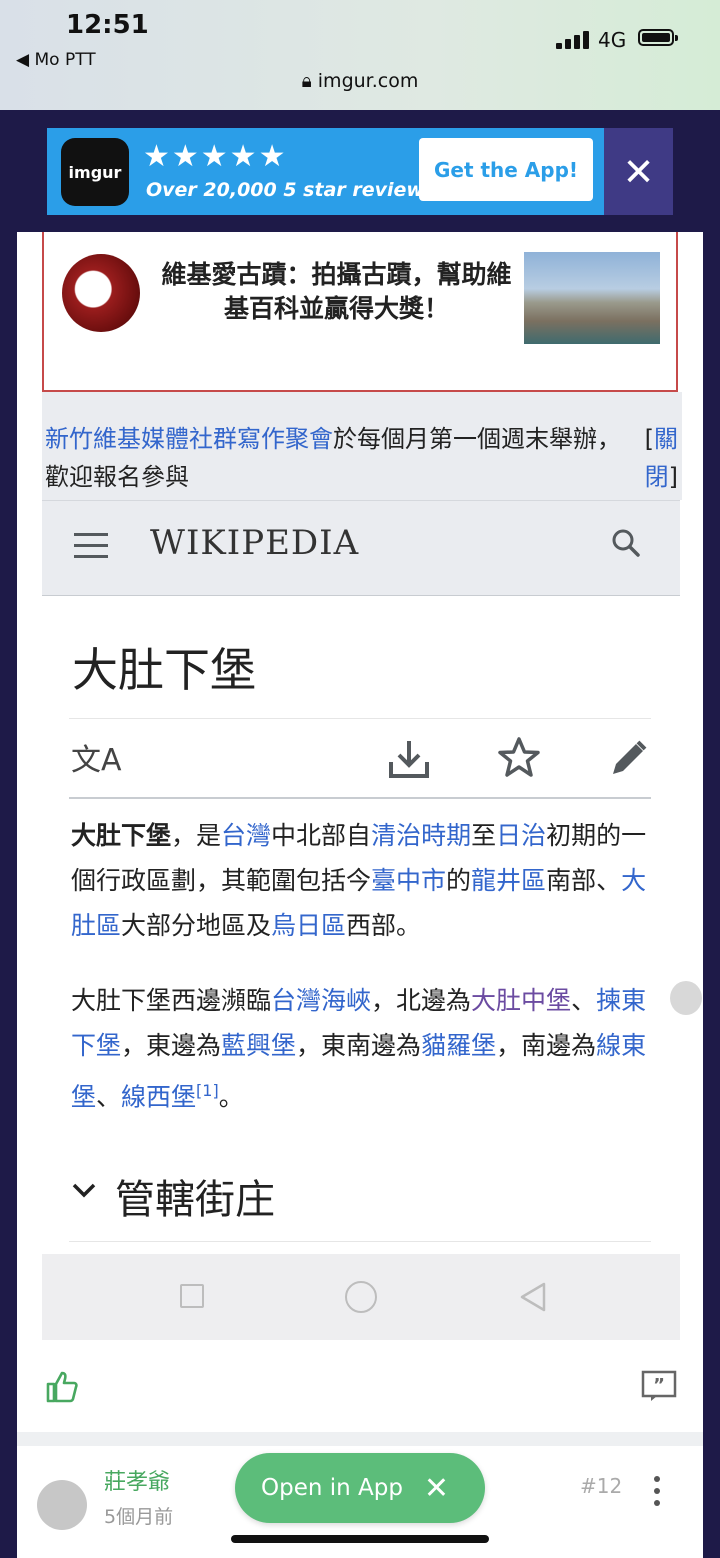 The image size is (720, 1558). Describe the element at coordinates (628, 759) in the screenshot. I see `edit-pencil-icon` at that location.